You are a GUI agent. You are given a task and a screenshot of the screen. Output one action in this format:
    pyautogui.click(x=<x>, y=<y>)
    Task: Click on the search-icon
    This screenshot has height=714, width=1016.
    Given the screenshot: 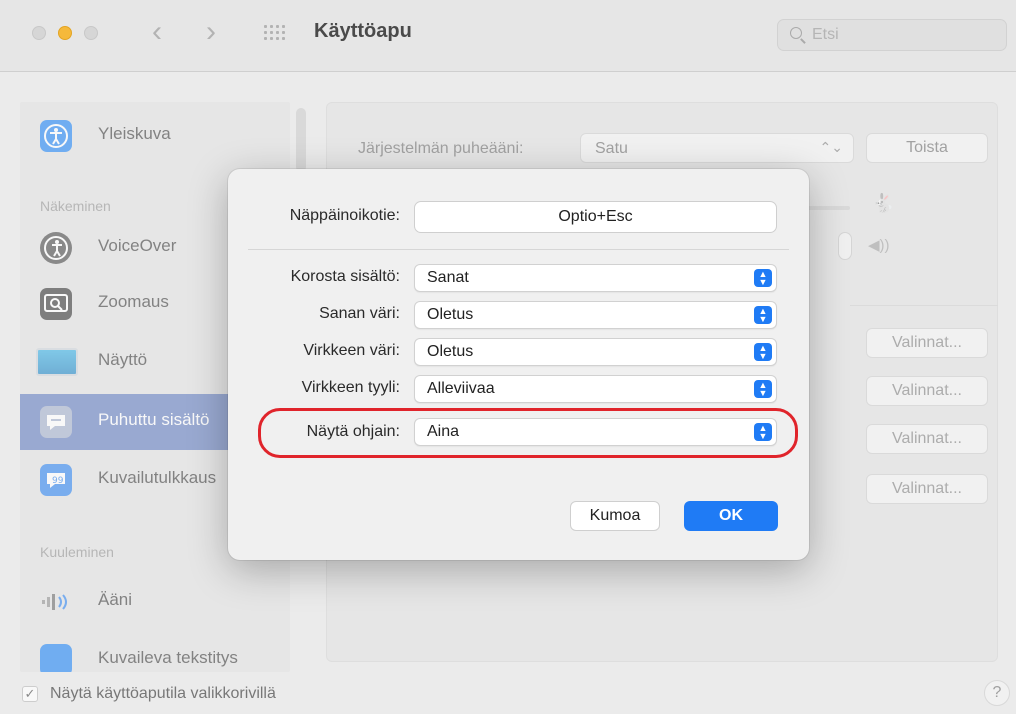 What is the action you would take?
    pyautogui.click(x=796, y=33)
    